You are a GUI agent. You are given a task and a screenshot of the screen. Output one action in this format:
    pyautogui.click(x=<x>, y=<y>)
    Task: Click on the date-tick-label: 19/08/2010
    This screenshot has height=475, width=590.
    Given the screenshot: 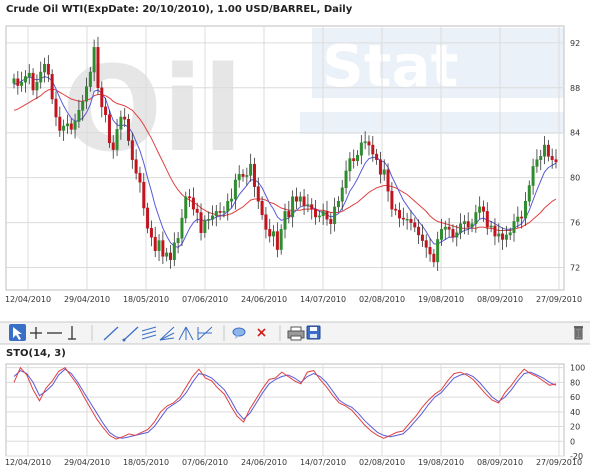 What is the action you would take?
    pyautogui.click(x=441, y=299)
    